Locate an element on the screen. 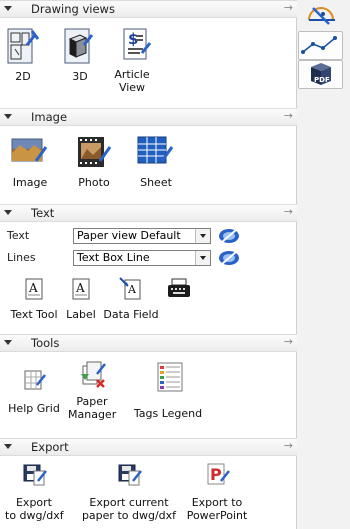  lines-style-label: Lines is located at coordinates (21, 257).